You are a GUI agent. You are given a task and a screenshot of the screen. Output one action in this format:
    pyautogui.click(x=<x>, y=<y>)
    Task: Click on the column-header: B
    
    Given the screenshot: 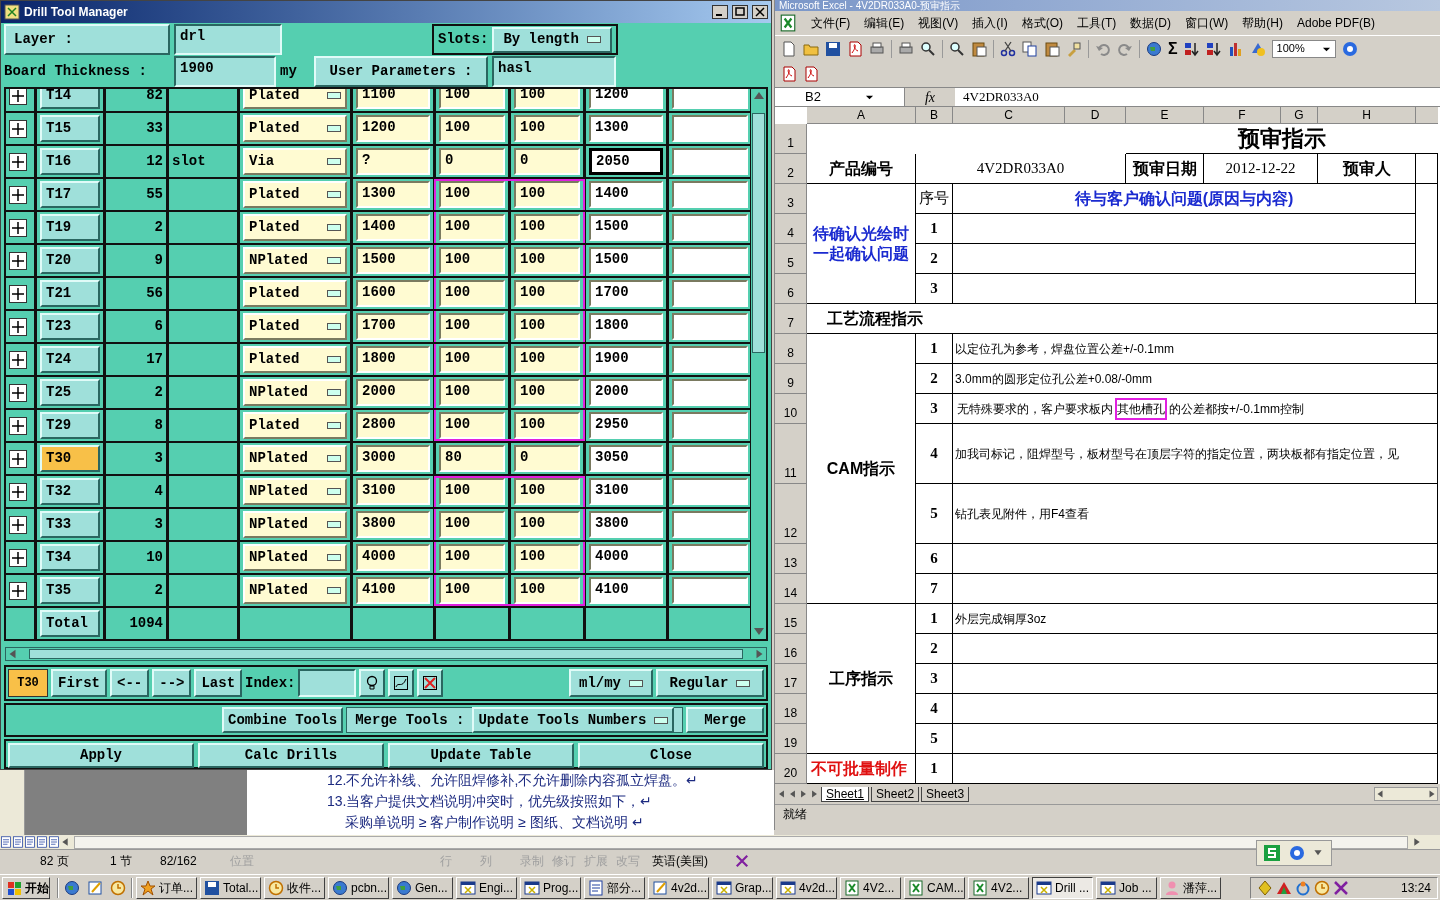 What is the action you would take?
    pyautogui.click(x=934, y=115)
    